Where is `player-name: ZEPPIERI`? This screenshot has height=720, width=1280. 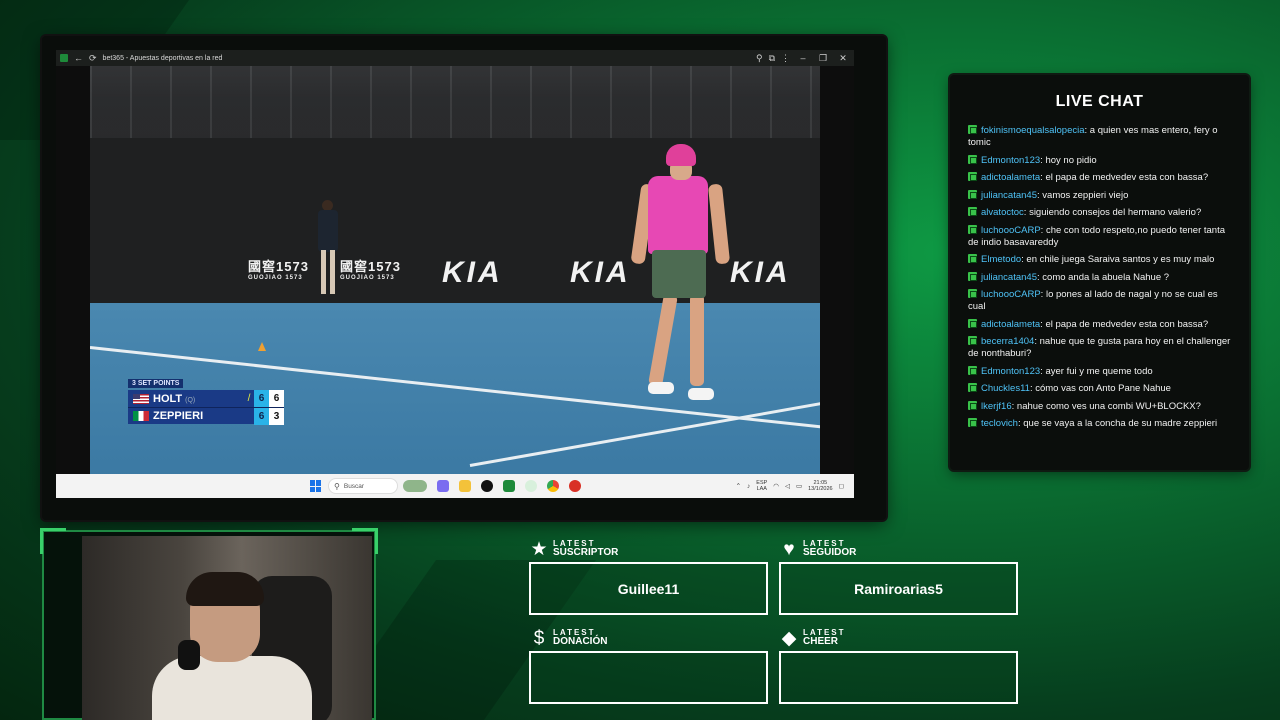
player-name: ZEPPIERI is located at coordinates (178, 416).